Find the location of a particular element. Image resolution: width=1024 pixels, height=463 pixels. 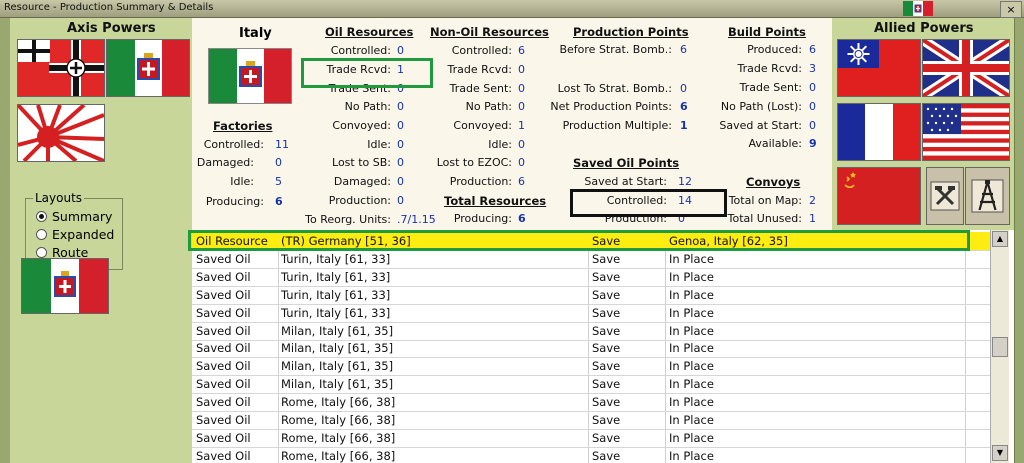

row-type-cell: Oil Resource is located at coordinates (232, 241).